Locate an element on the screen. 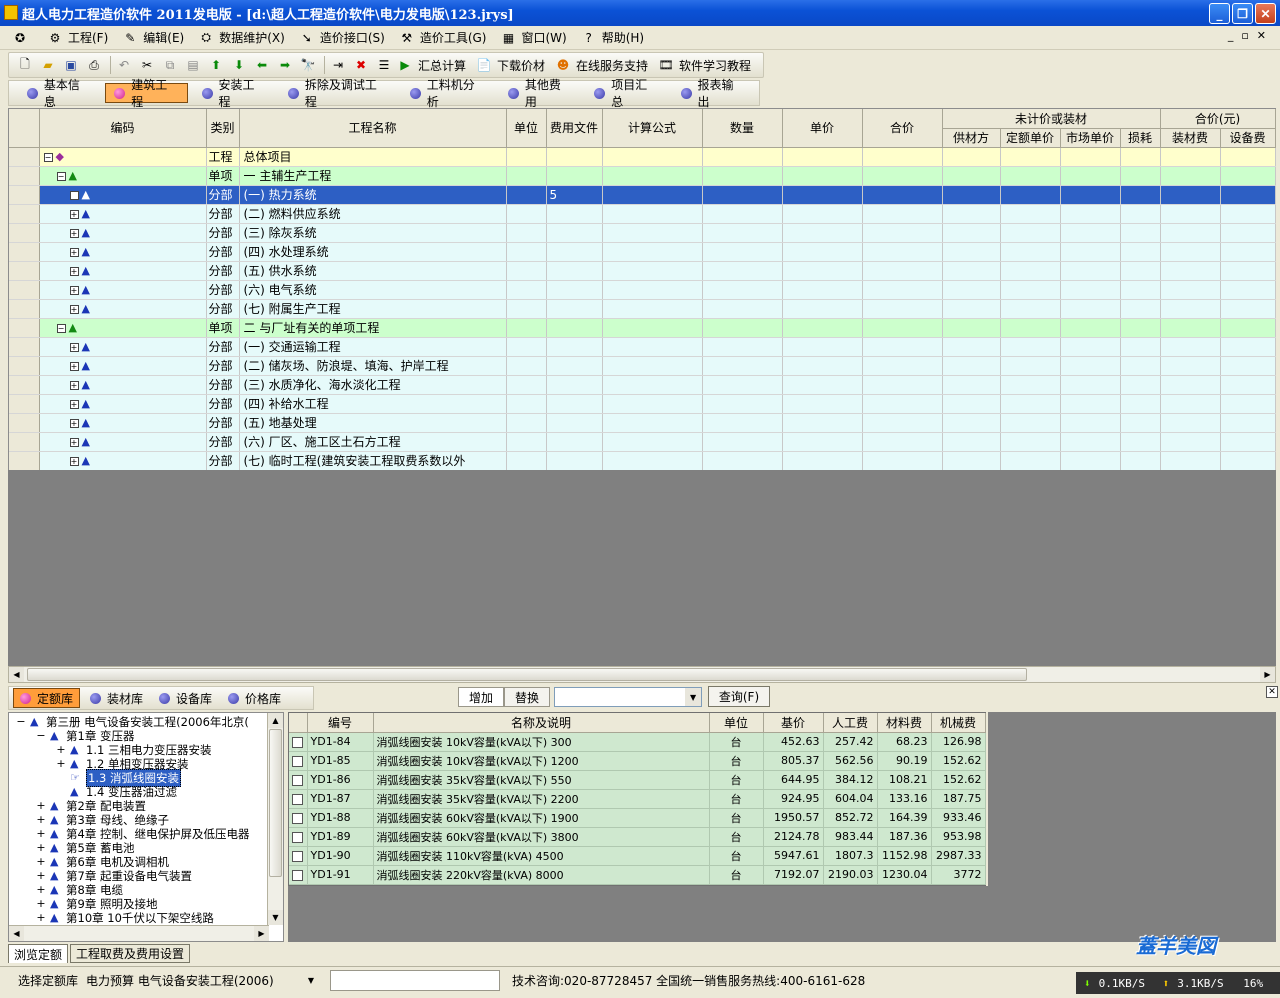 The height and width of the screenshot is (998, 1280). tab-0: 基本信息 is located at coordinates (59, 93).